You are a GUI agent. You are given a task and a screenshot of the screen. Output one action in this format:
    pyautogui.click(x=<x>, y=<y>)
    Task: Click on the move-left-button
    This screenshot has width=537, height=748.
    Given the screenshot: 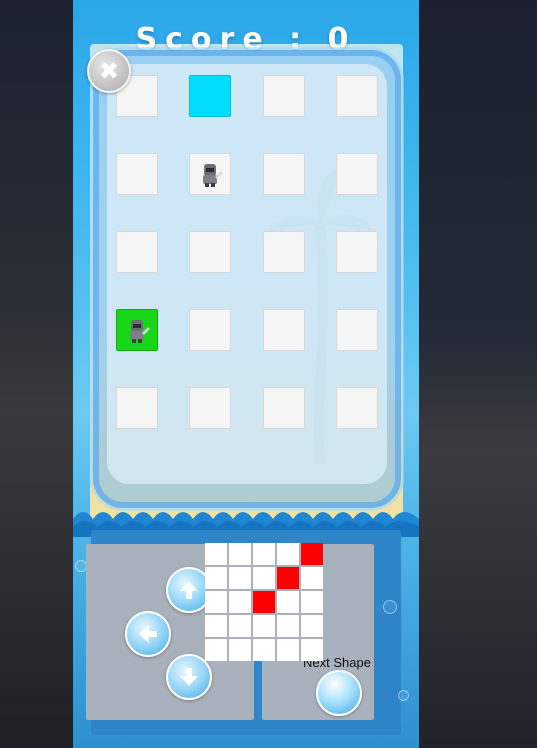 What is the action you would take?
    pyautogui.click(x=148, y=634)
    